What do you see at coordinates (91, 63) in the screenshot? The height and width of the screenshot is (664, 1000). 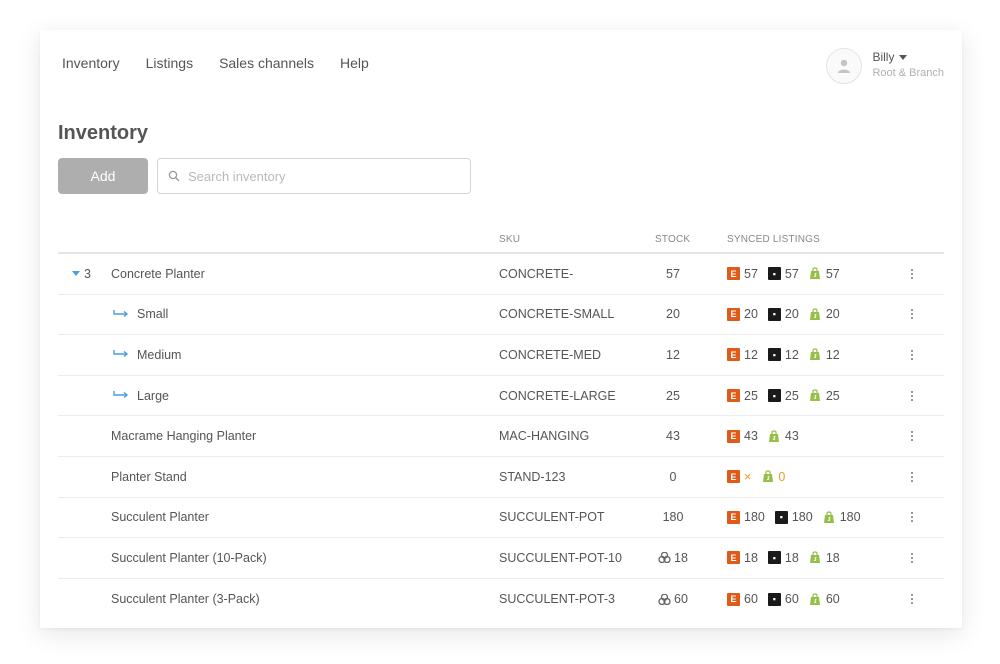 I see `nav-inventory: Inventory` at bounding box center [91, 63].